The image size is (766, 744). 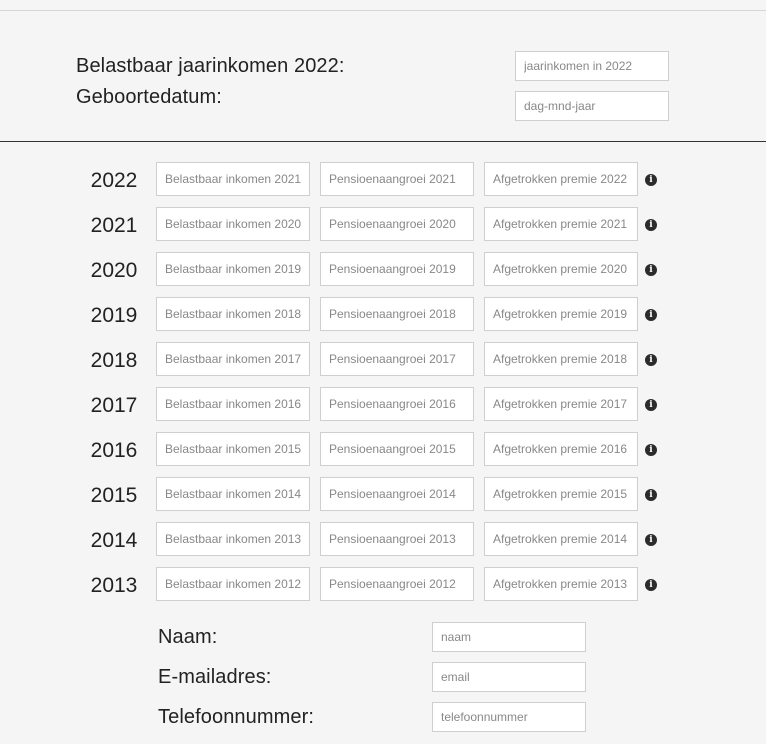 I want to click on year-row: 2019 i, so click(x=383, y=314).